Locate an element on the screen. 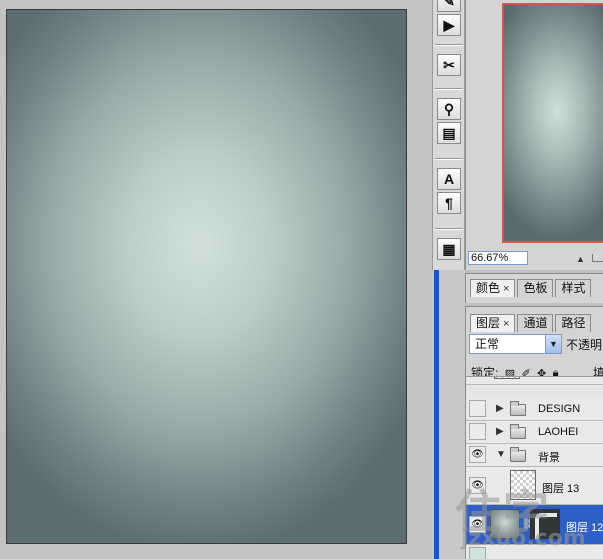 The height and width of the screenshot is (559, 603). layer-name: LAOHEI is located at coordinates (558, 432).